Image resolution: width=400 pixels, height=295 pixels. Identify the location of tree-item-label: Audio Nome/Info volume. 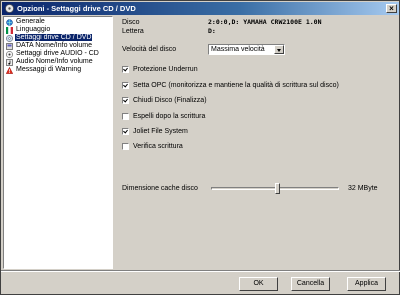
(54, 61).